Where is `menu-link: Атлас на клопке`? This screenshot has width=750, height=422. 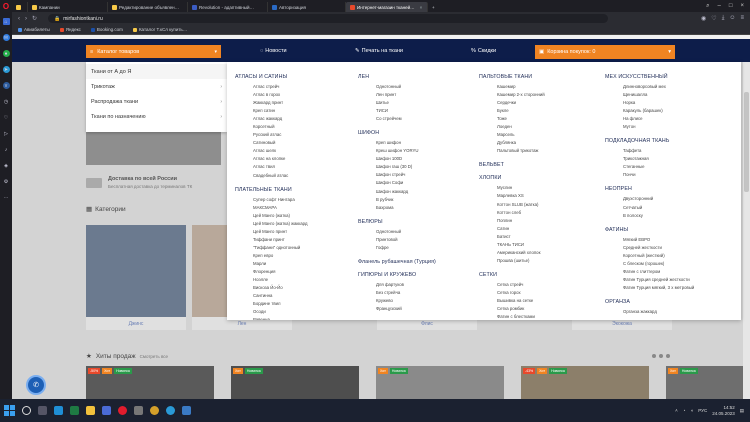
menu-link: Атлас на клопке is located at coordinates (280, 159).